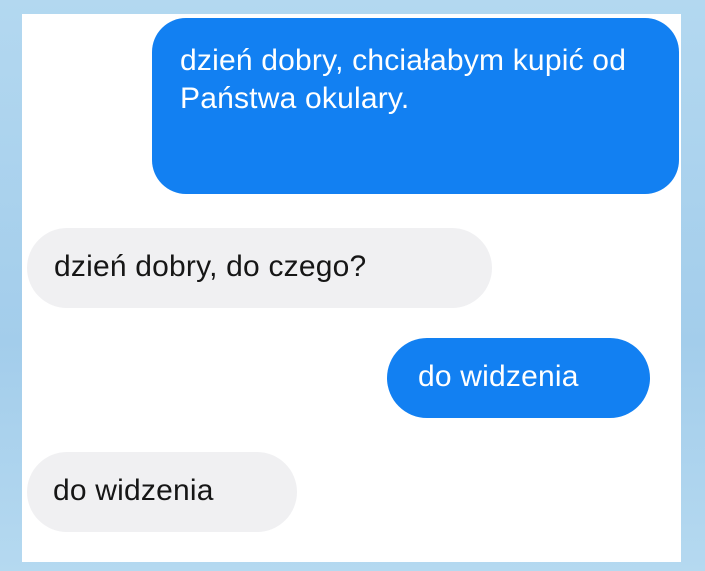  I want to click on received-message-bubble: dzień dobry, do czego?, so click(259, 268).